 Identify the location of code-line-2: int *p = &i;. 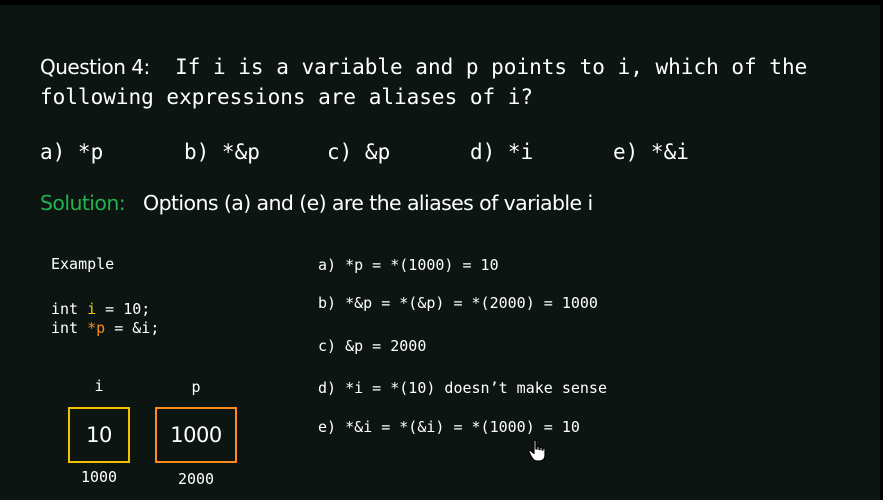
(105, 328).